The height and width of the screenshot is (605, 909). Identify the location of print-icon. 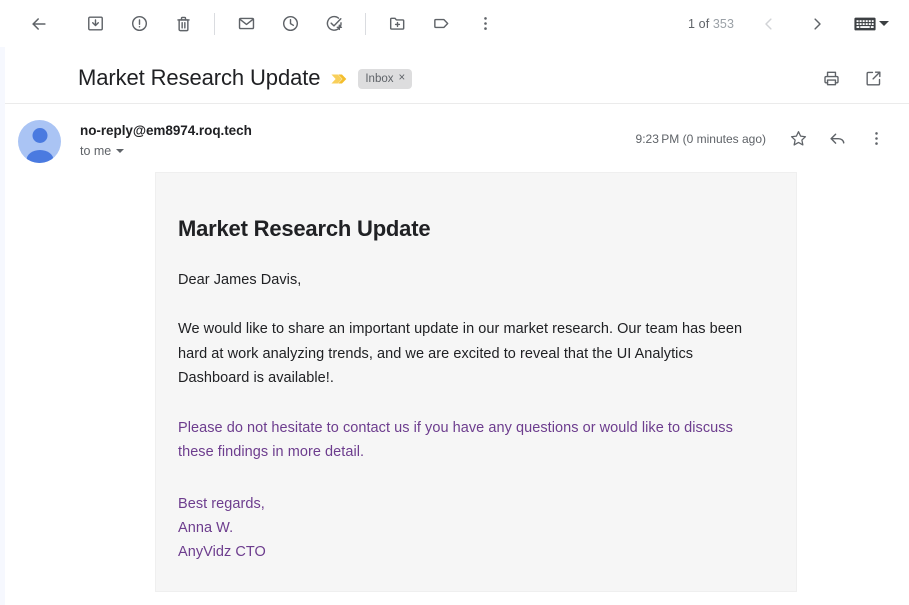
(831, 79).